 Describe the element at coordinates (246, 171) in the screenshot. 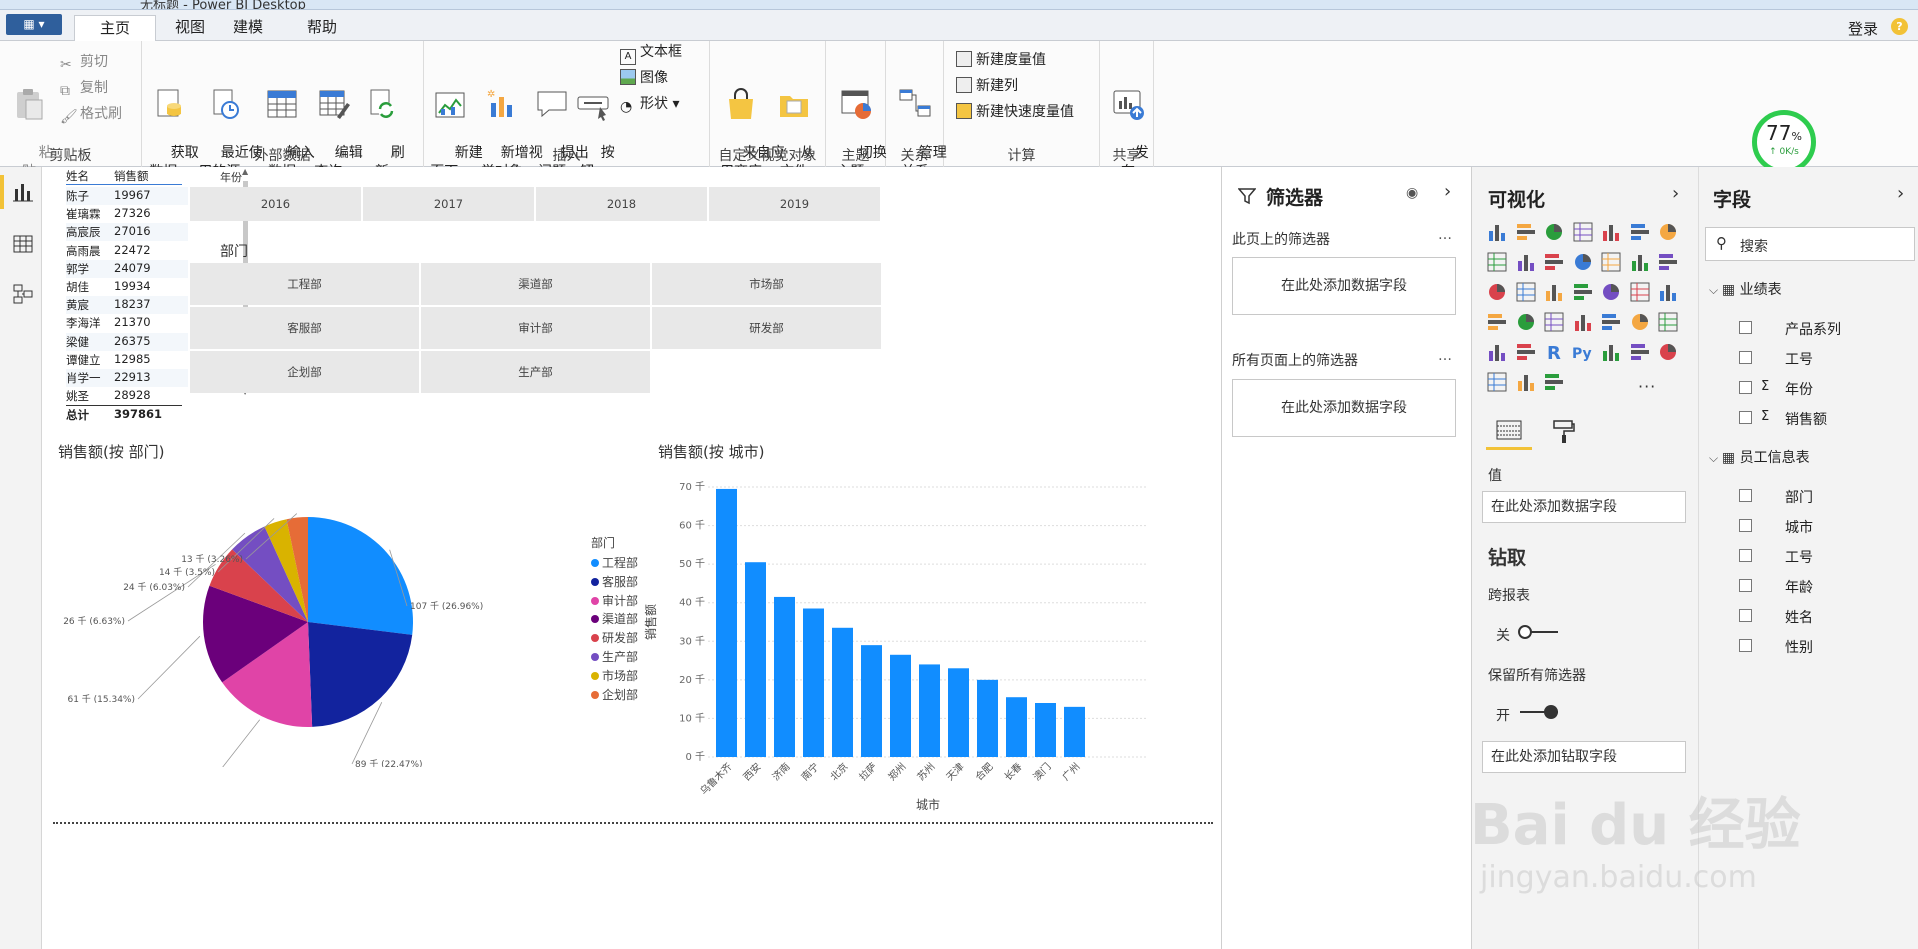

I see `scroll-up-icon: ▲` at that location.